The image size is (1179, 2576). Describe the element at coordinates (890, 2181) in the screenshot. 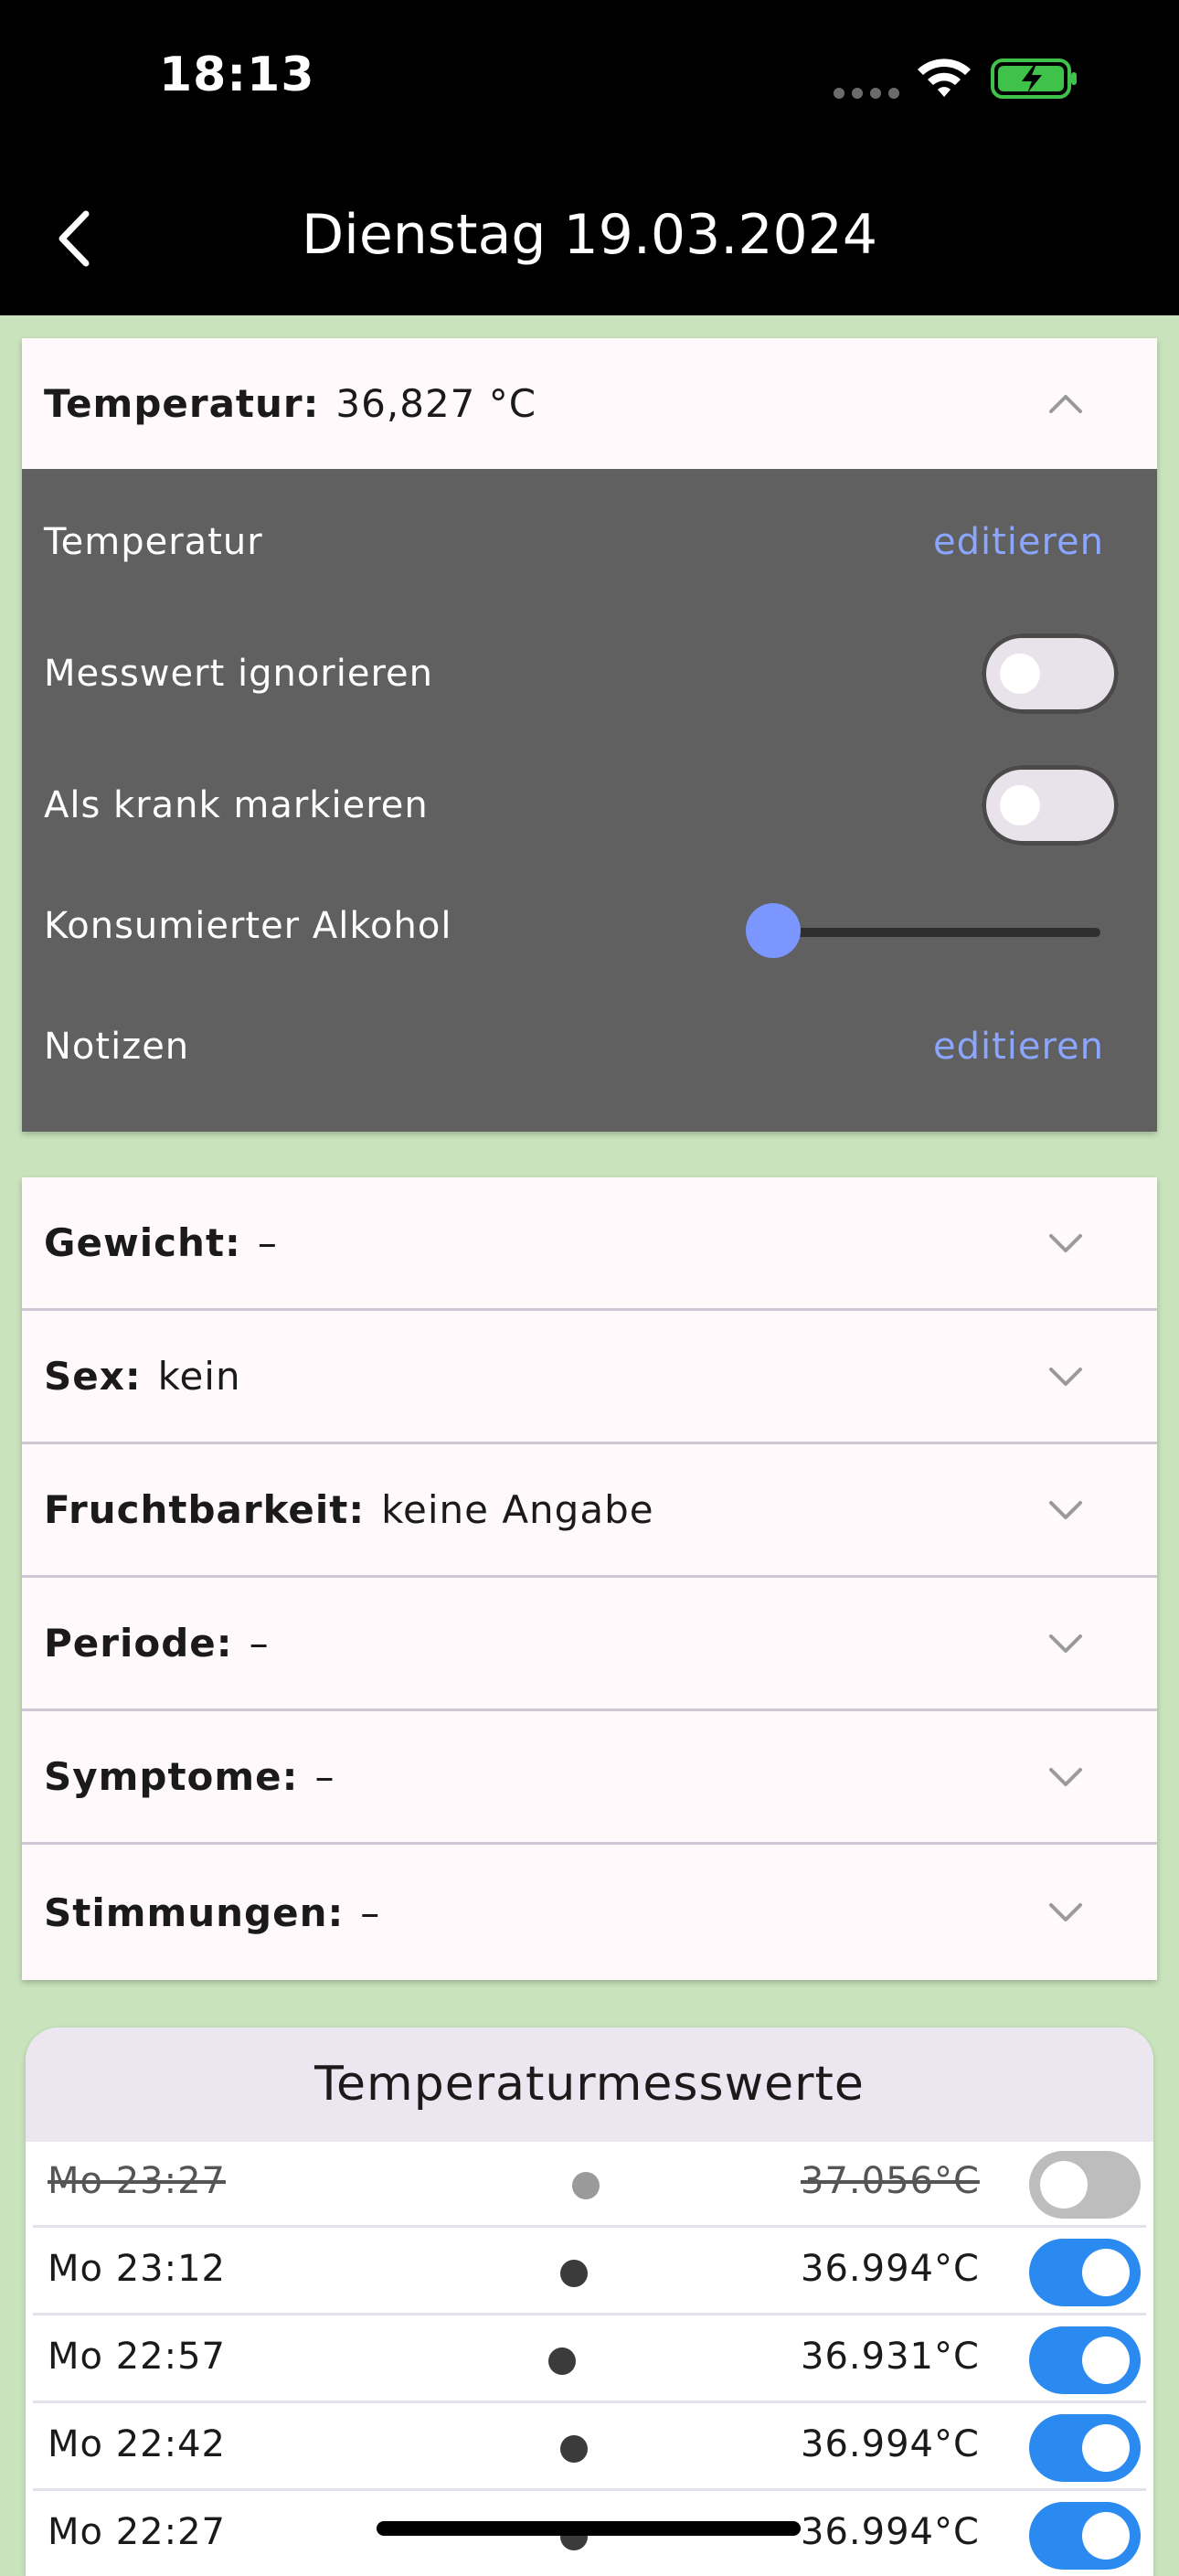

I see `measurement-value: 37.056°C` at that location.